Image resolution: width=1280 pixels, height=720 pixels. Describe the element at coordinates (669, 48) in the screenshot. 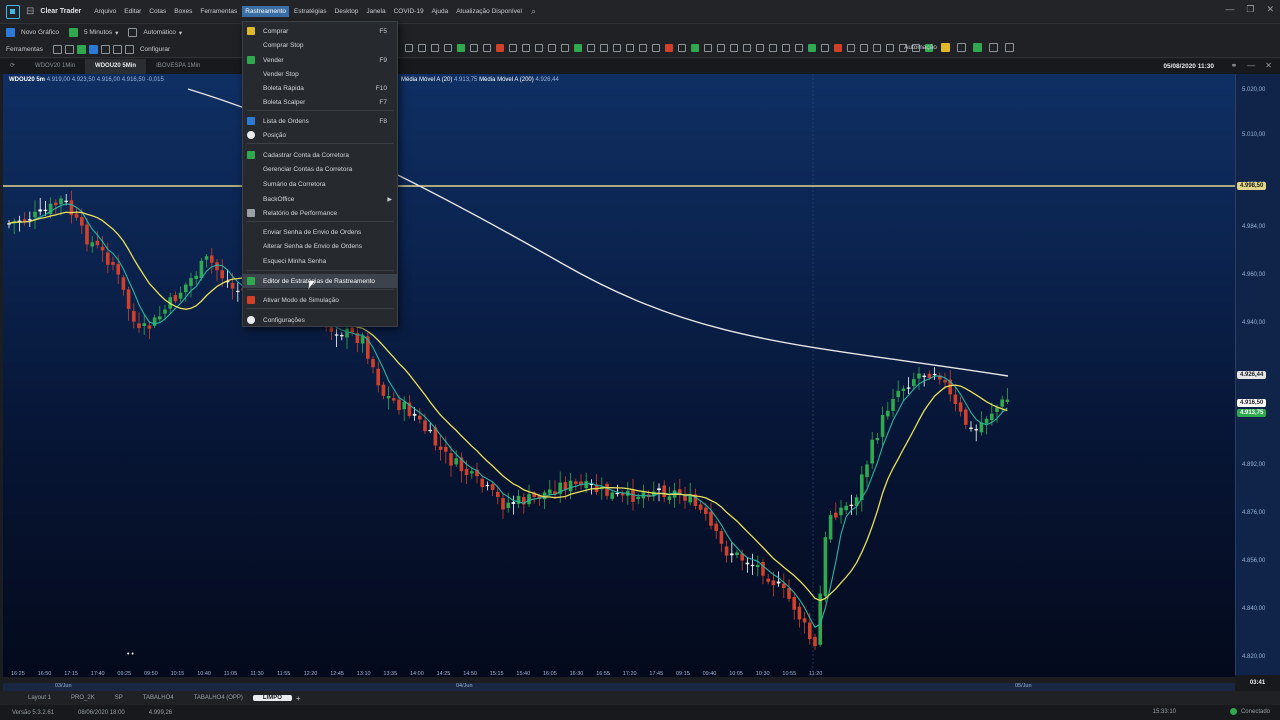

I see `crosshair-tool-icon` at that location.